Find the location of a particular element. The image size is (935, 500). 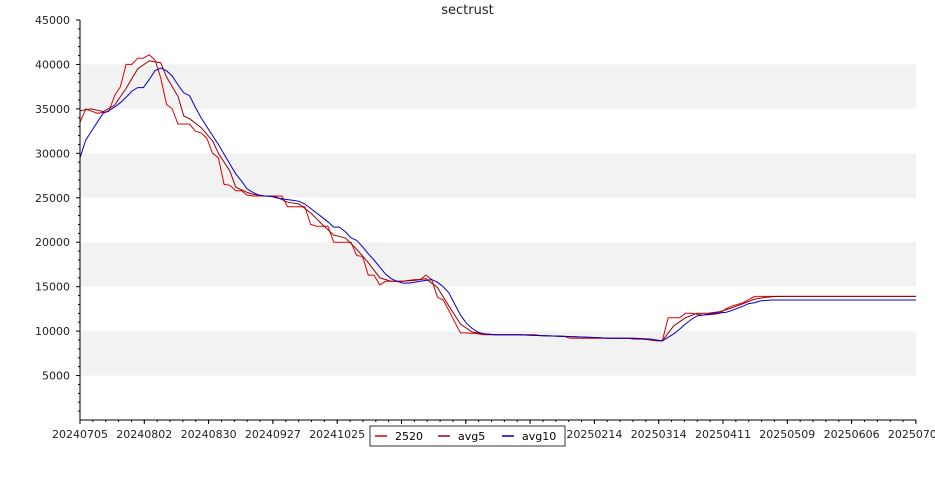

legend-label: 2520 is located at coordinates (409, 436).